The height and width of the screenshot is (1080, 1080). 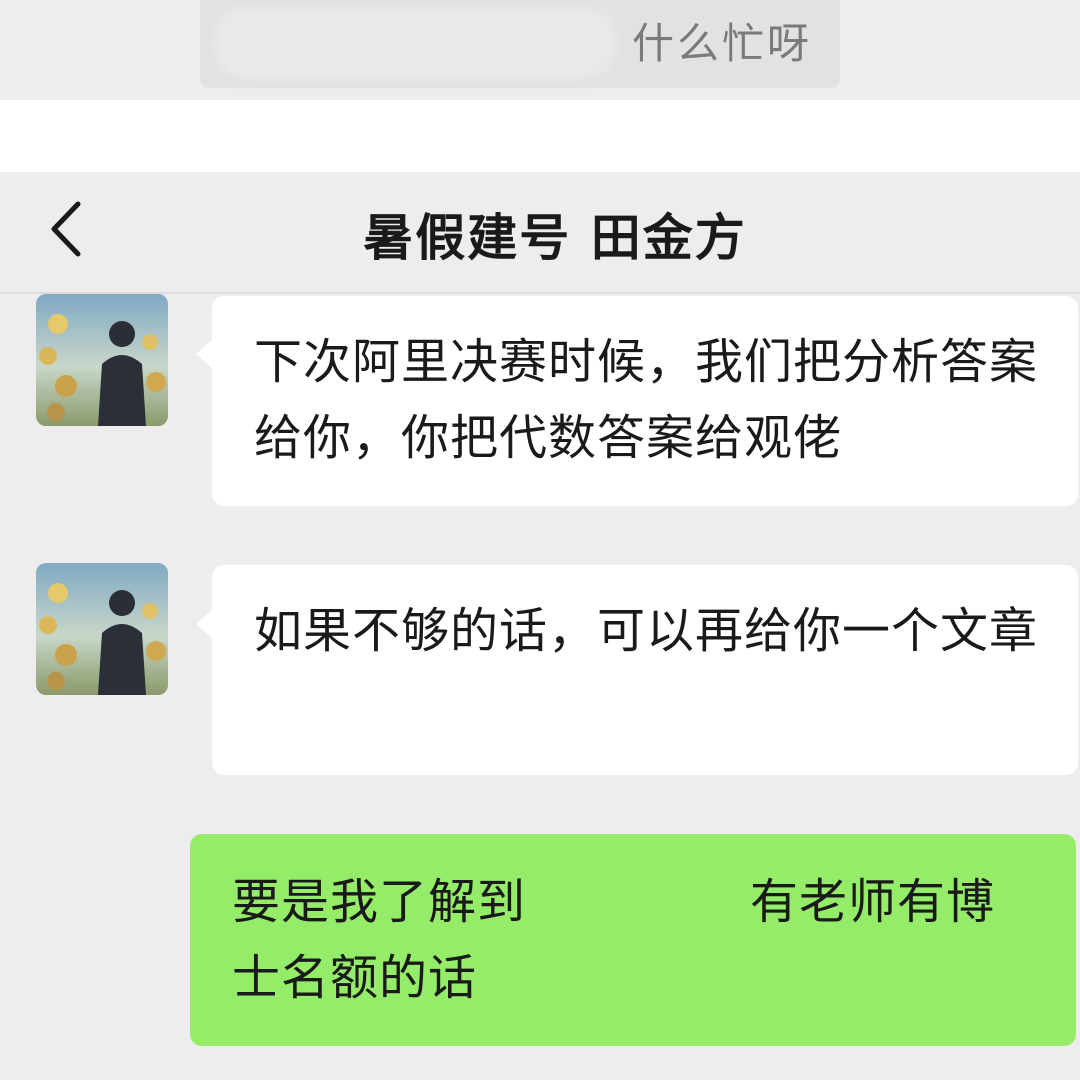 I want to click on chat-header: 暑假建号 田金方, so click(x=540, y=232).